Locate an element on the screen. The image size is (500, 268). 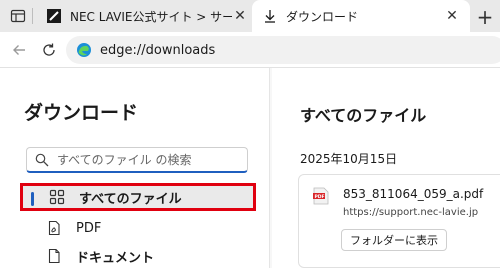
tab-actions-button is located at coordinates (18, 16).